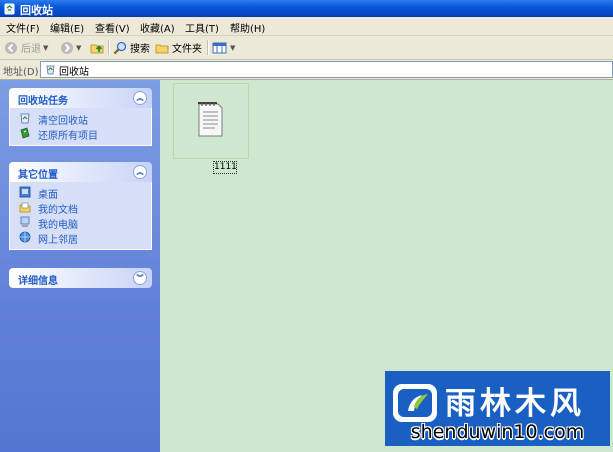 The height and width of the screenshot is (452, 613). I want to click on menu-bar: 文件(F) 编辑(E) 查看(V) 收藏(A) 工具(T) 帮助(H), so click(306, 26).